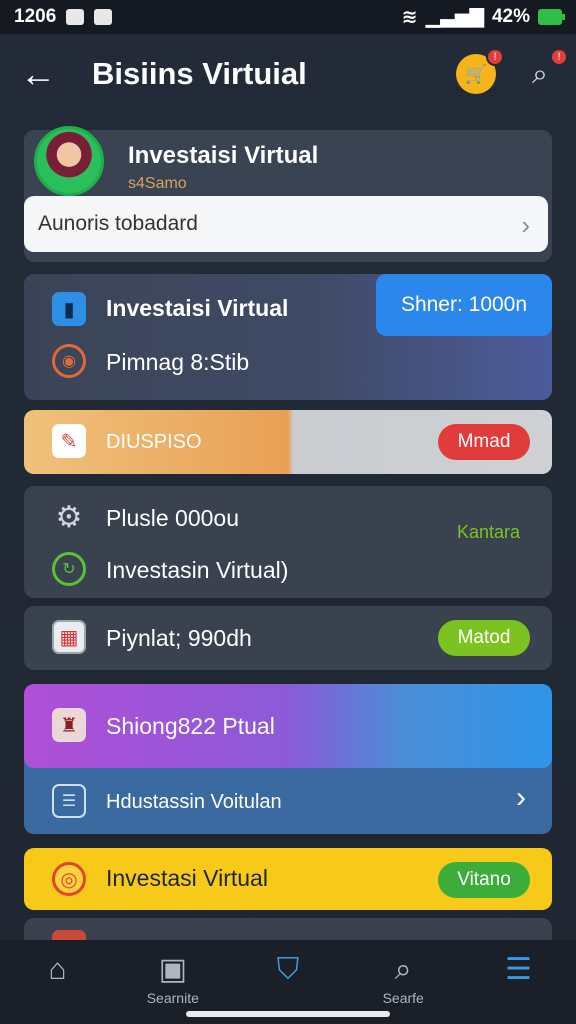 This screenshot has width=576, height=1024. What do you see at coordinates (38, 74) in the screenshot?
I see `back-arrow-icon: ←` at bounding box center [38, 74].